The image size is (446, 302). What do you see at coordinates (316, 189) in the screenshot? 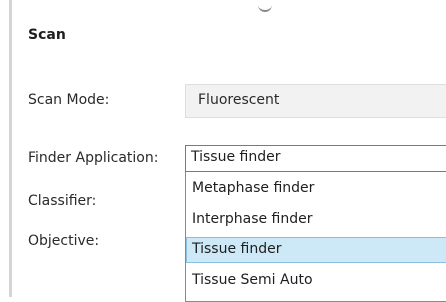
I see `dropdown-option-metaphase-finder: Metaphase finder` at bounding box center [316, 189].